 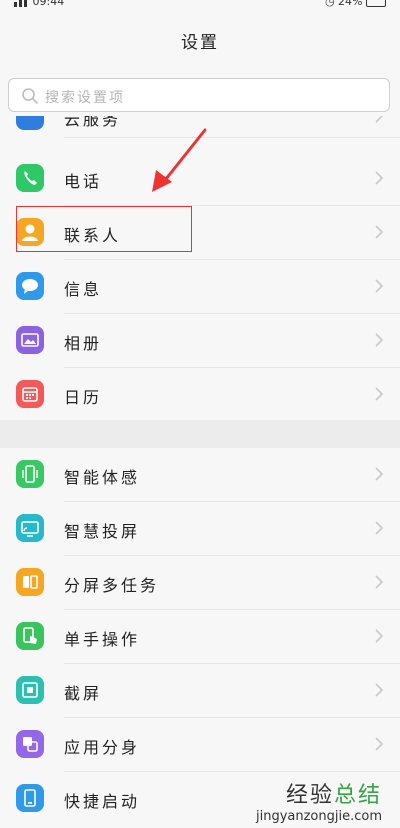 I want to click on list-item-label: 智能体感, so click(x=102, y=477).